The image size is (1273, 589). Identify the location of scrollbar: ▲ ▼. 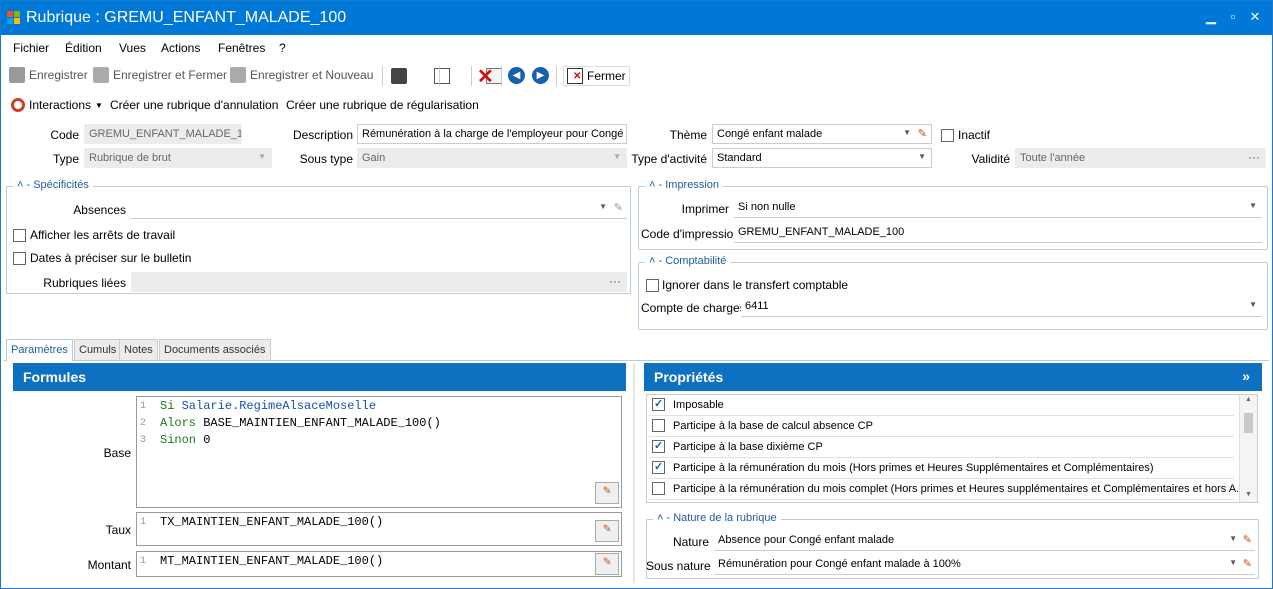
(1248, 448).